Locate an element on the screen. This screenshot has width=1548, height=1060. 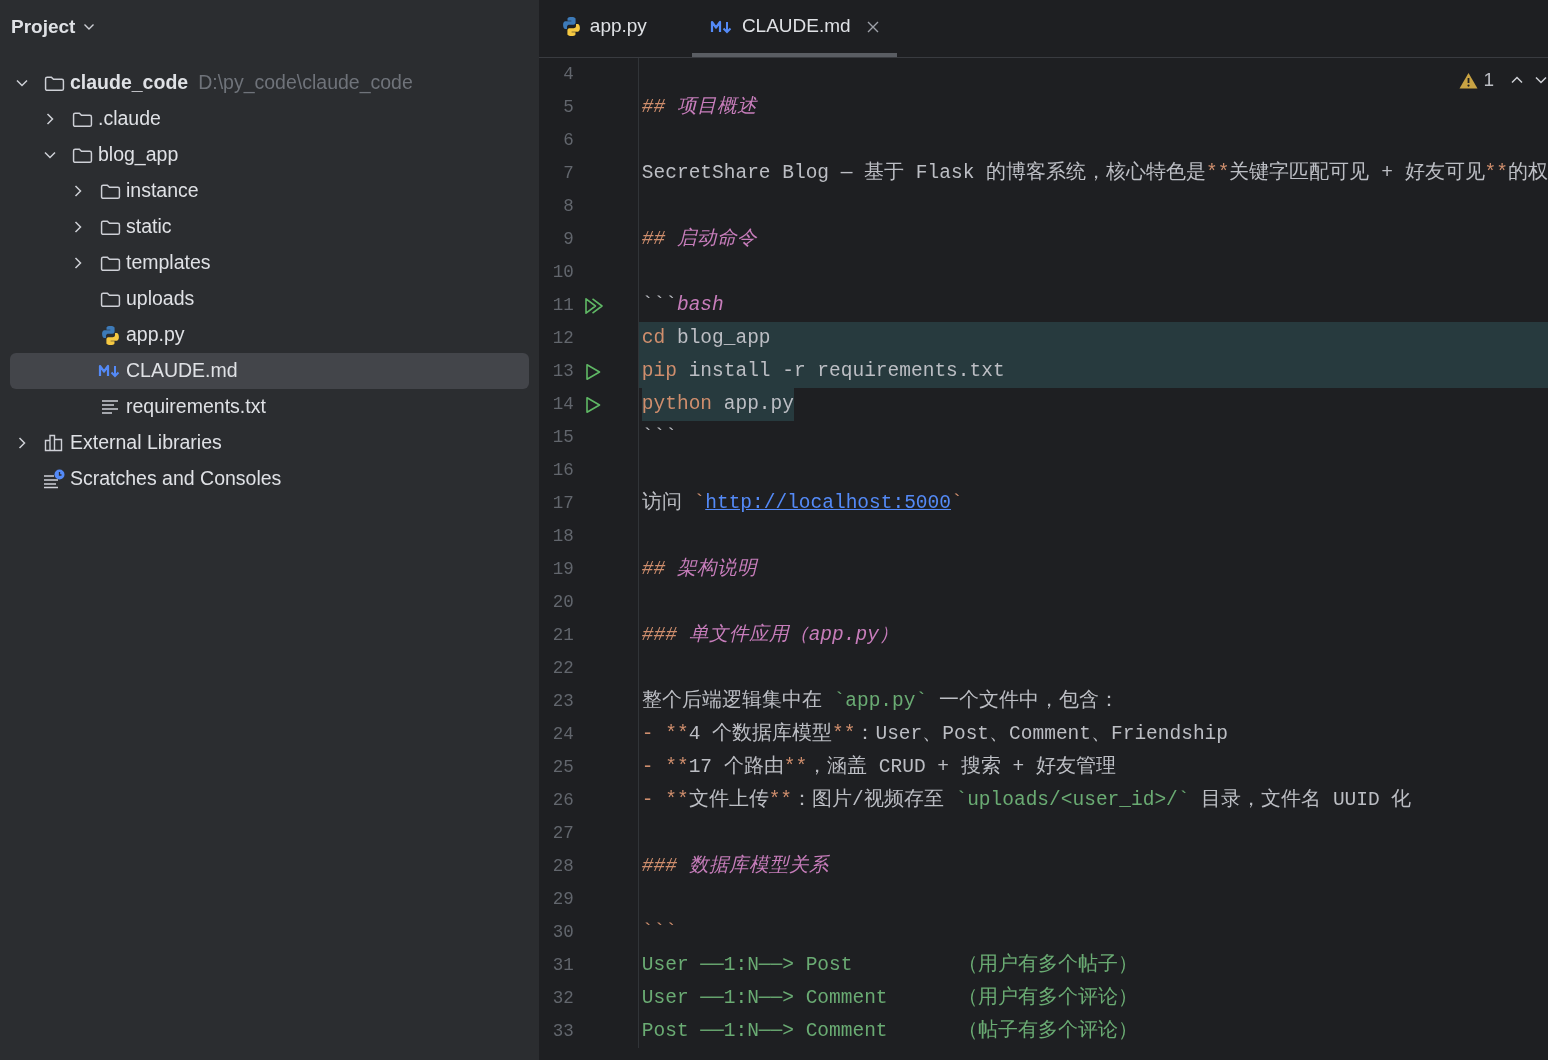
editor-tab: app.py is located at coordinates (603, 28).